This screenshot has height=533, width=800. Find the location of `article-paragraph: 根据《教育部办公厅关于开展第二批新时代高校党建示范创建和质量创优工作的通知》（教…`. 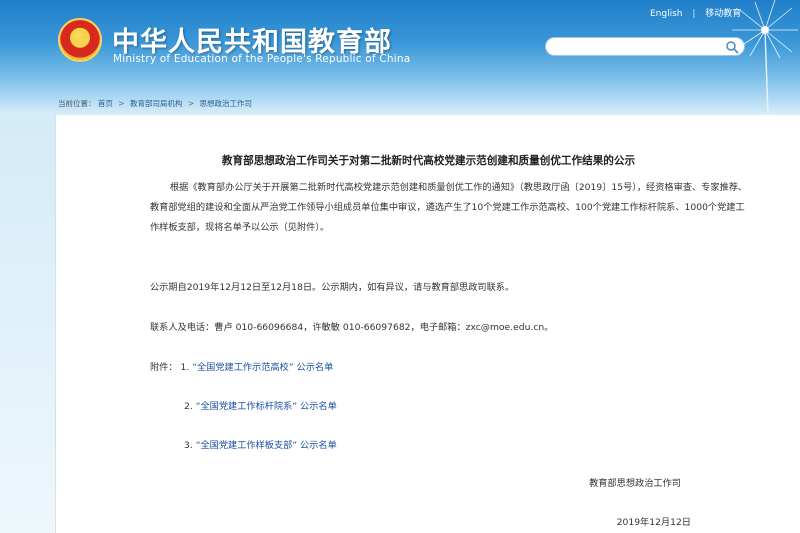

article-paragraph: 根据《教育部办公厅关于开展第二批新时代高校党建示范创建和质量创优工作的通知》（教… is located at coordinates (449, 207).